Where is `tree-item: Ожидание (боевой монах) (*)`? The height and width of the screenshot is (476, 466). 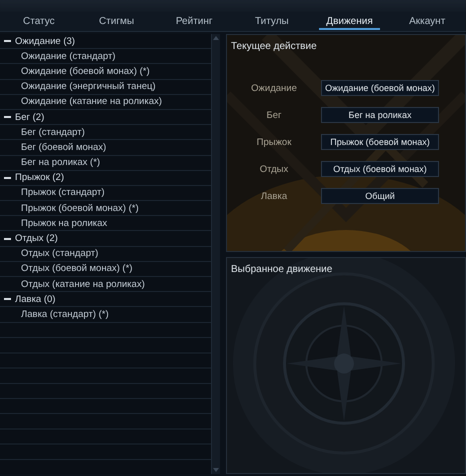
tree-item: Ожидание (боевой монах) (*) is located at coordinates (85, 71).